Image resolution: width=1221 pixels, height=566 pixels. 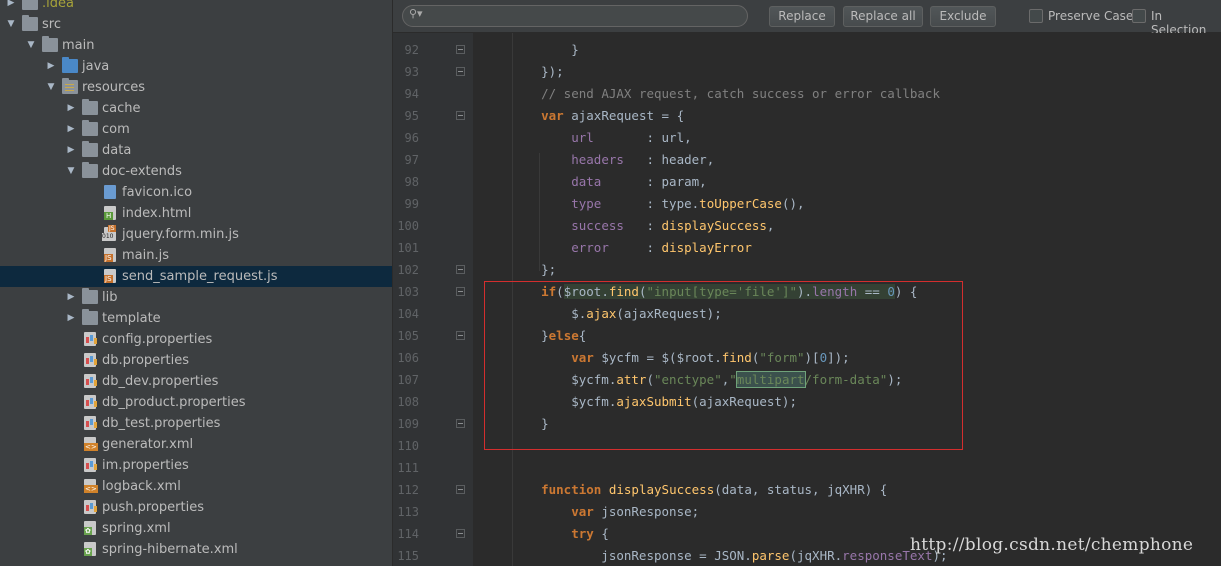 I want to click on spring-xml-file-icon, so click(x=90, y=549).